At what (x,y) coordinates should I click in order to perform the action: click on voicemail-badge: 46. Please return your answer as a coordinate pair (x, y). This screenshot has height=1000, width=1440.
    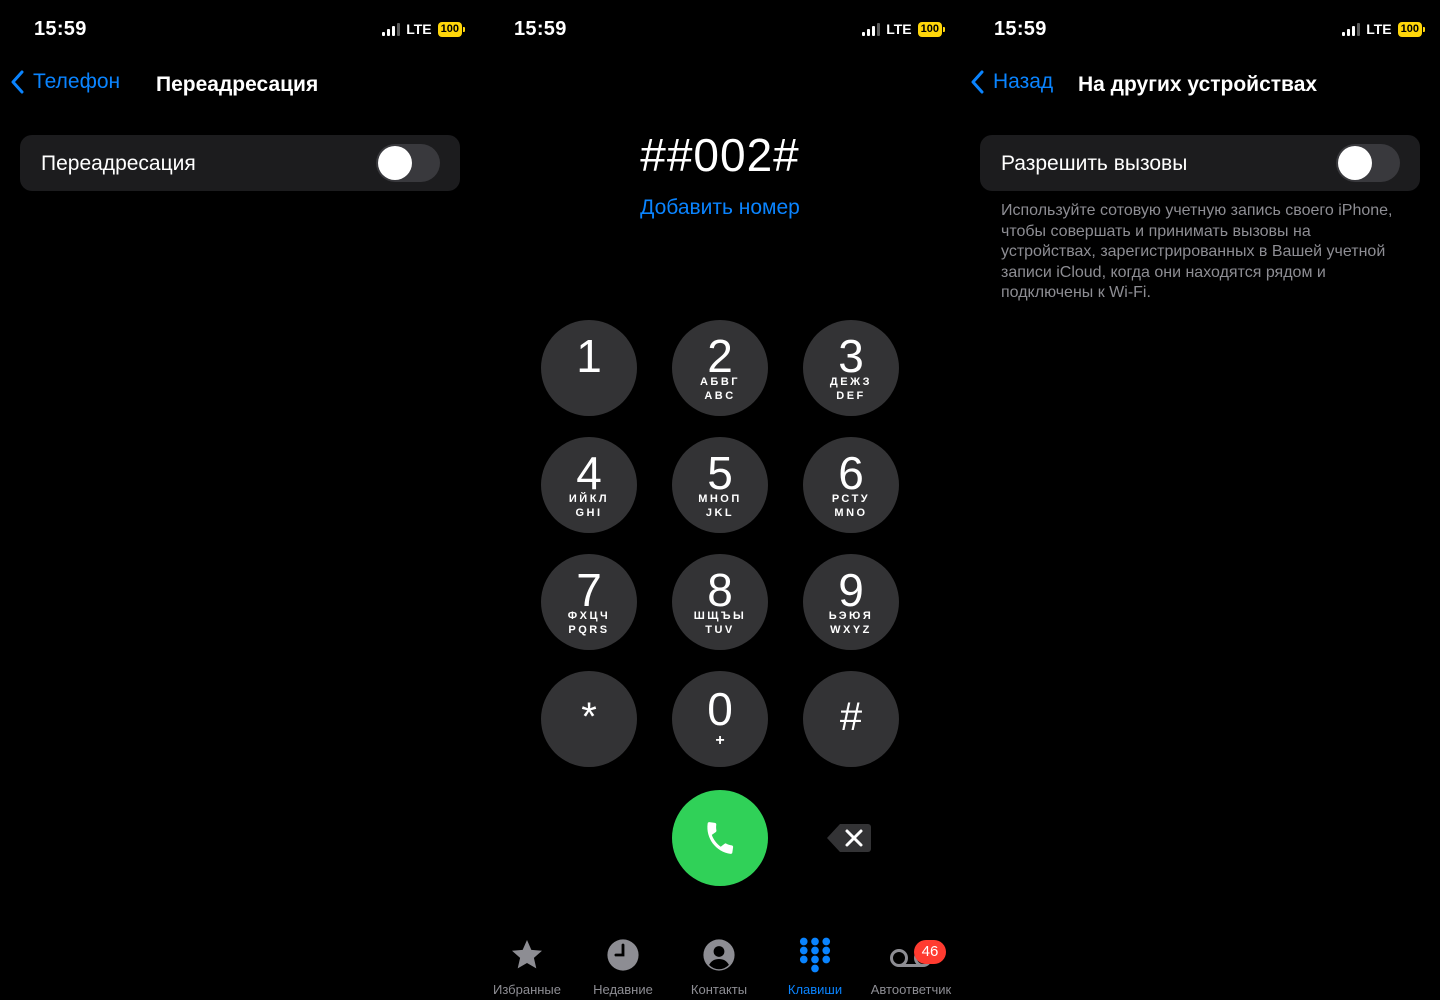
    Looking at the image, I should click on (930, 952).